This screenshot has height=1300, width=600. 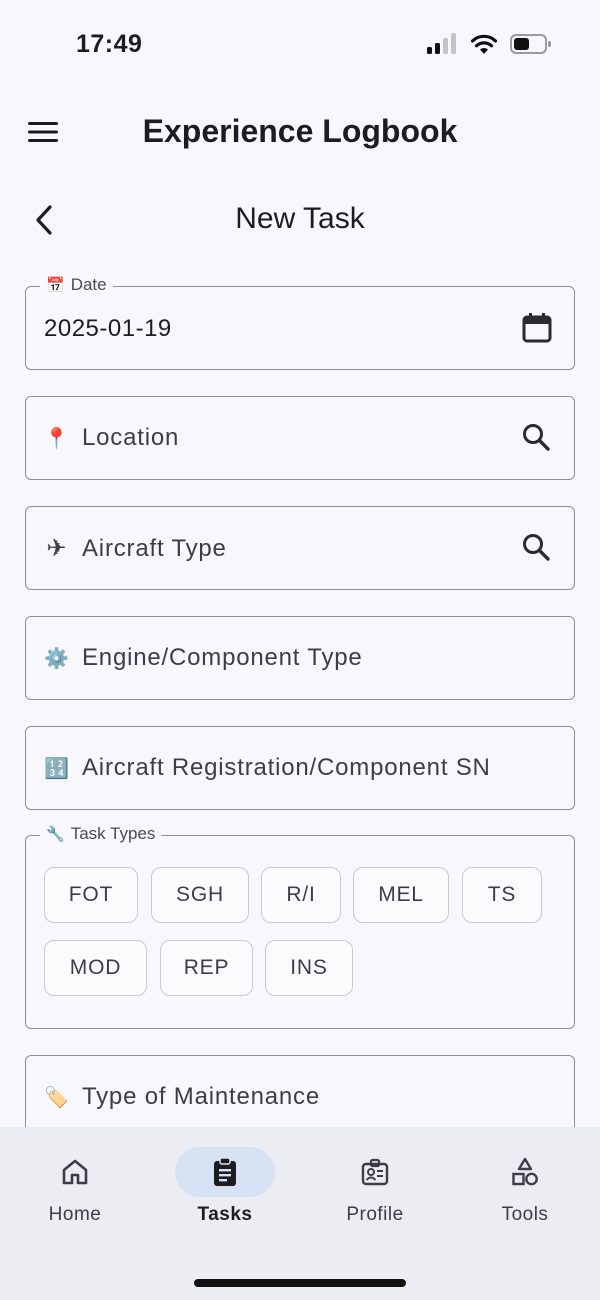 I want to click on app-header: Experience Logbook, so click(x=300, y=132).